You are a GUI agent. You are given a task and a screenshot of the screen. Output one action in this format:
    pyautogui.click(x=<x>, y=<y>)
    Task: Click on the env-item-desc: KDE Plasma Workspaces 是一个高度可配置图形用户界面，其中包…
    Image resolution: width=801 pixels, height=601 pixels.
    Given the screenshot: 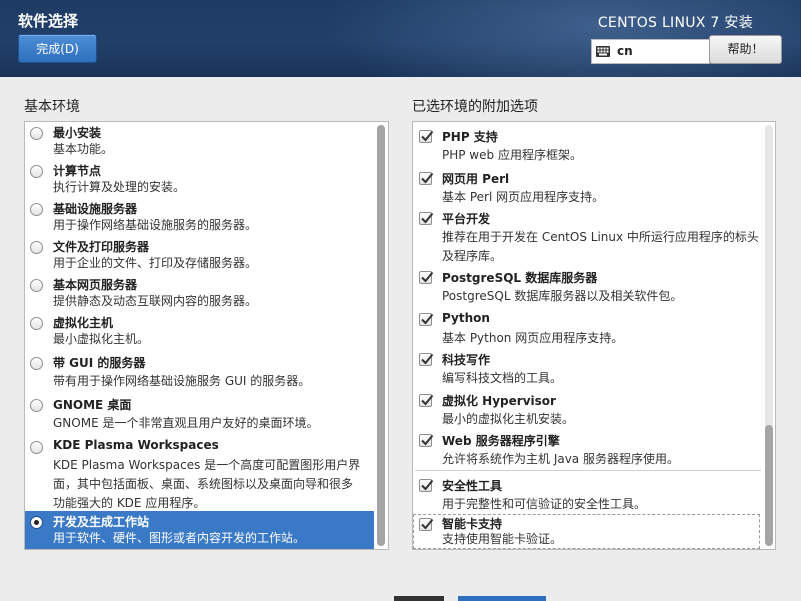 What is the action you would take?
    pyautogui.click(x=207, y=484)
    